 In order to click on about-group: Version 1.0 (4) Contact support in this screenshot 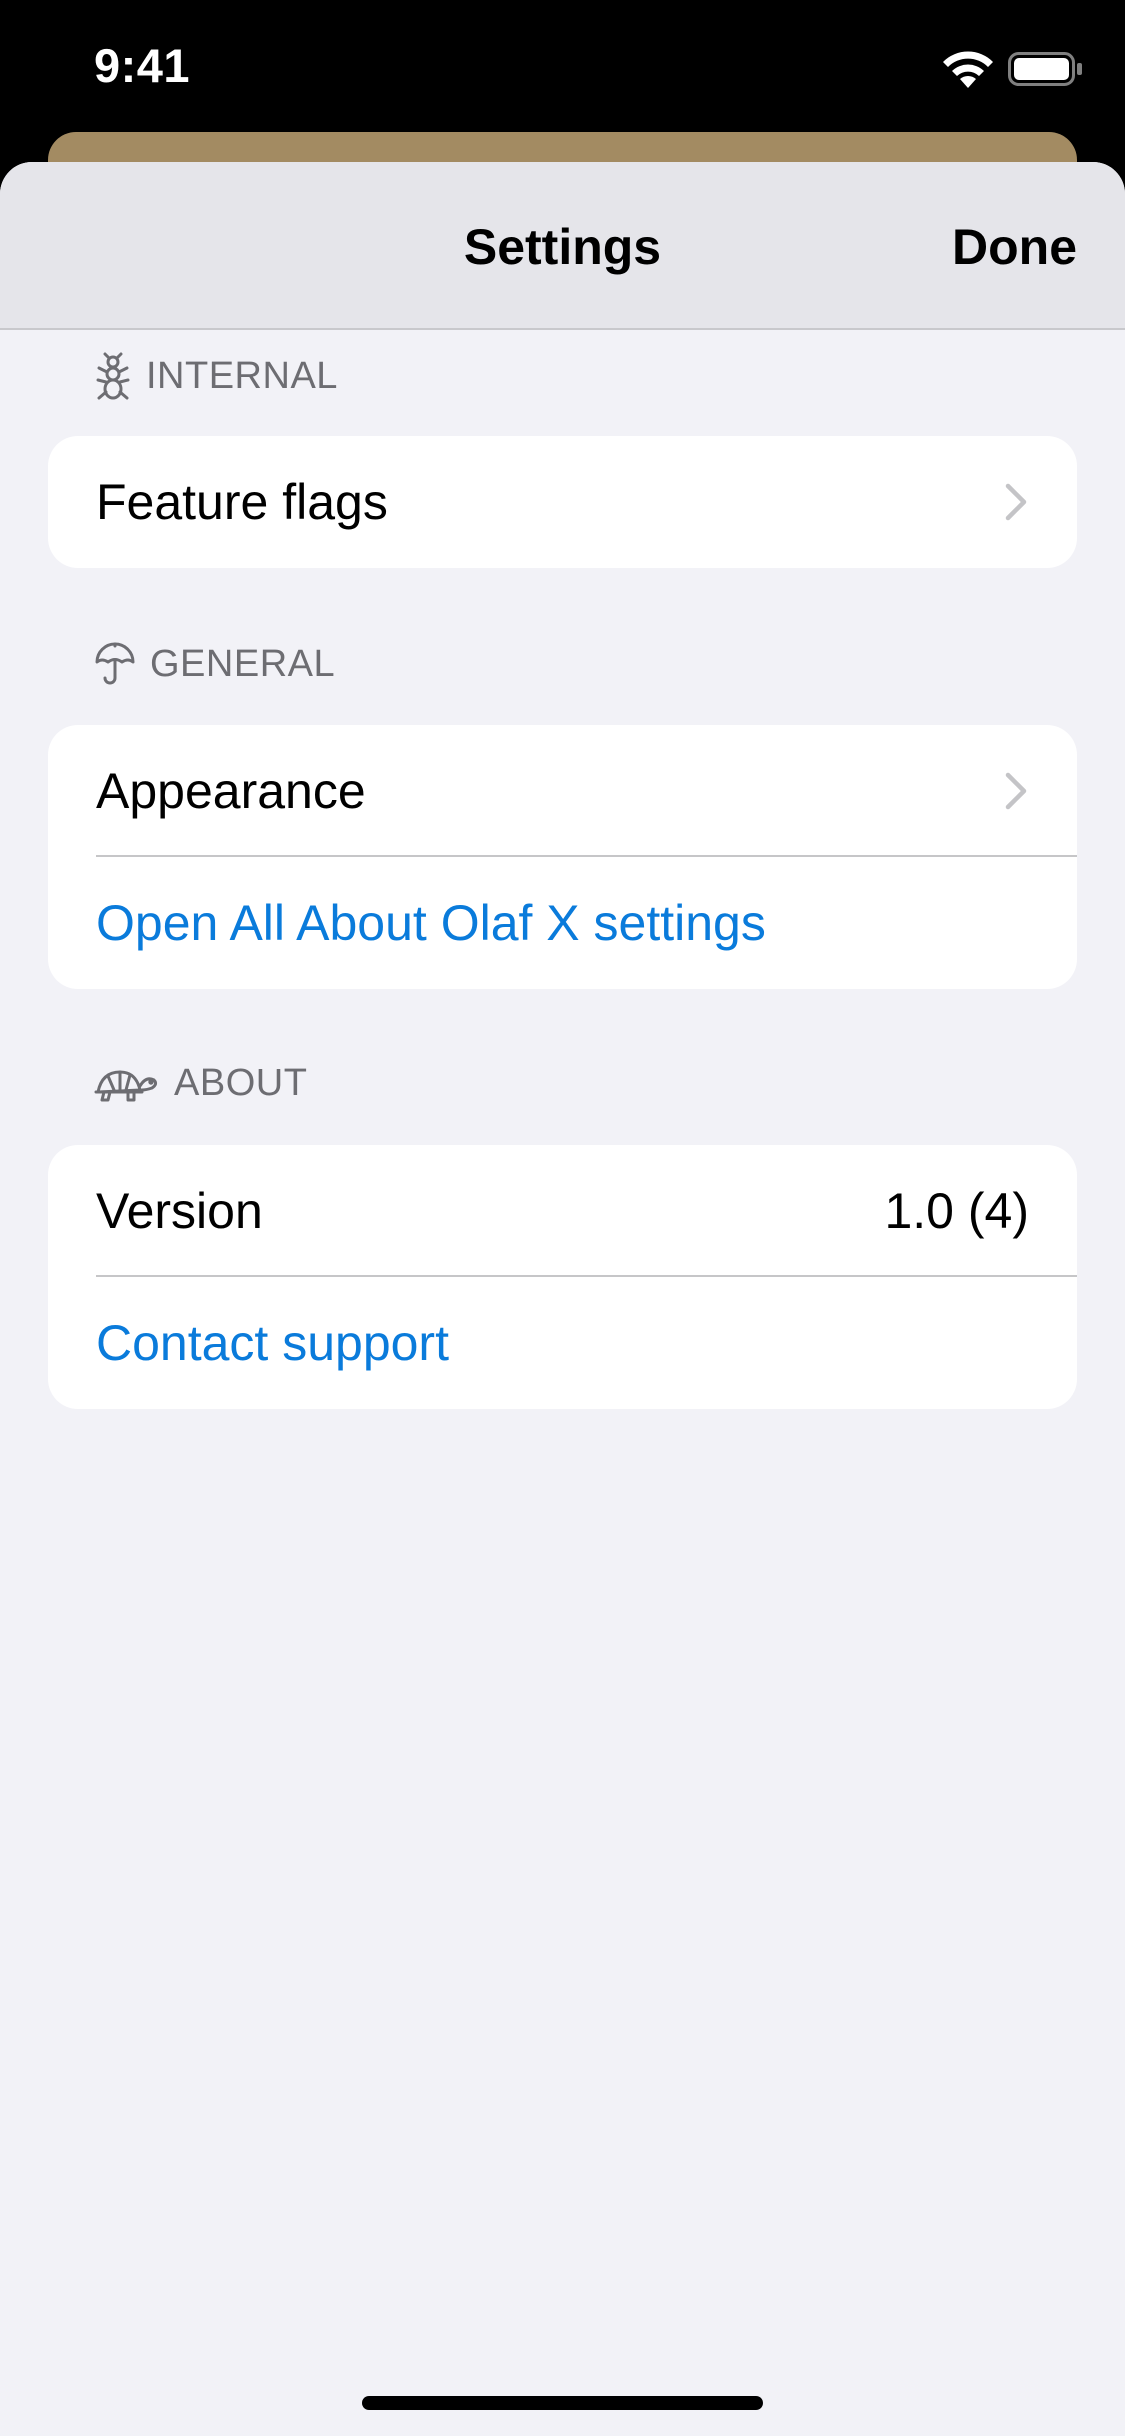, I will do `click(562, 1277)`.